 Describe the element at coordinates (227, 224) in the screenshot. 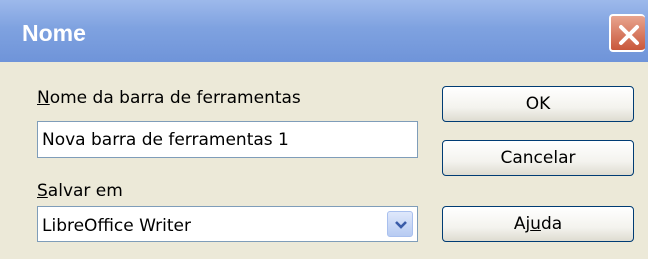

I see `save-in-dropdown: LibreOffice Writer` at that location.